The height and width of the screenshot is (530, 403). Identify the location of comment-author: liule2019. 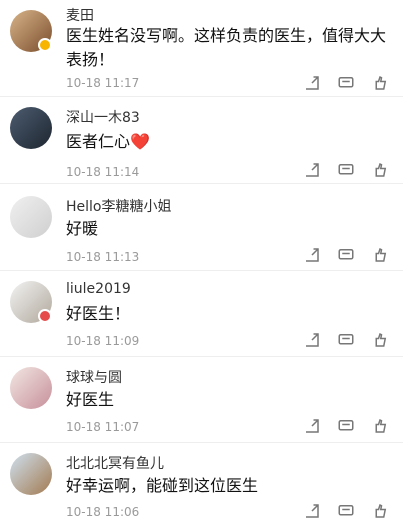
(98, 289).